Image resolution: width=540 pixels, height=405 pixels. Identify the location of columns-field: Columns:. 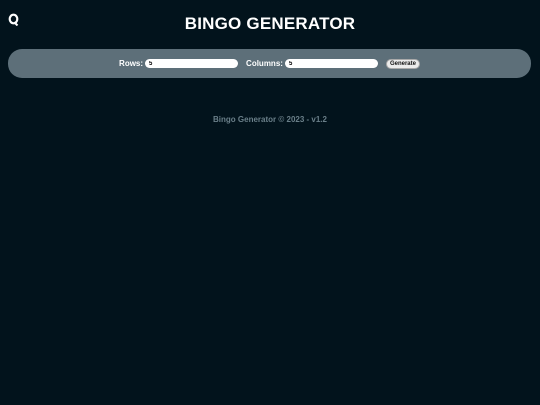
(312, 63).